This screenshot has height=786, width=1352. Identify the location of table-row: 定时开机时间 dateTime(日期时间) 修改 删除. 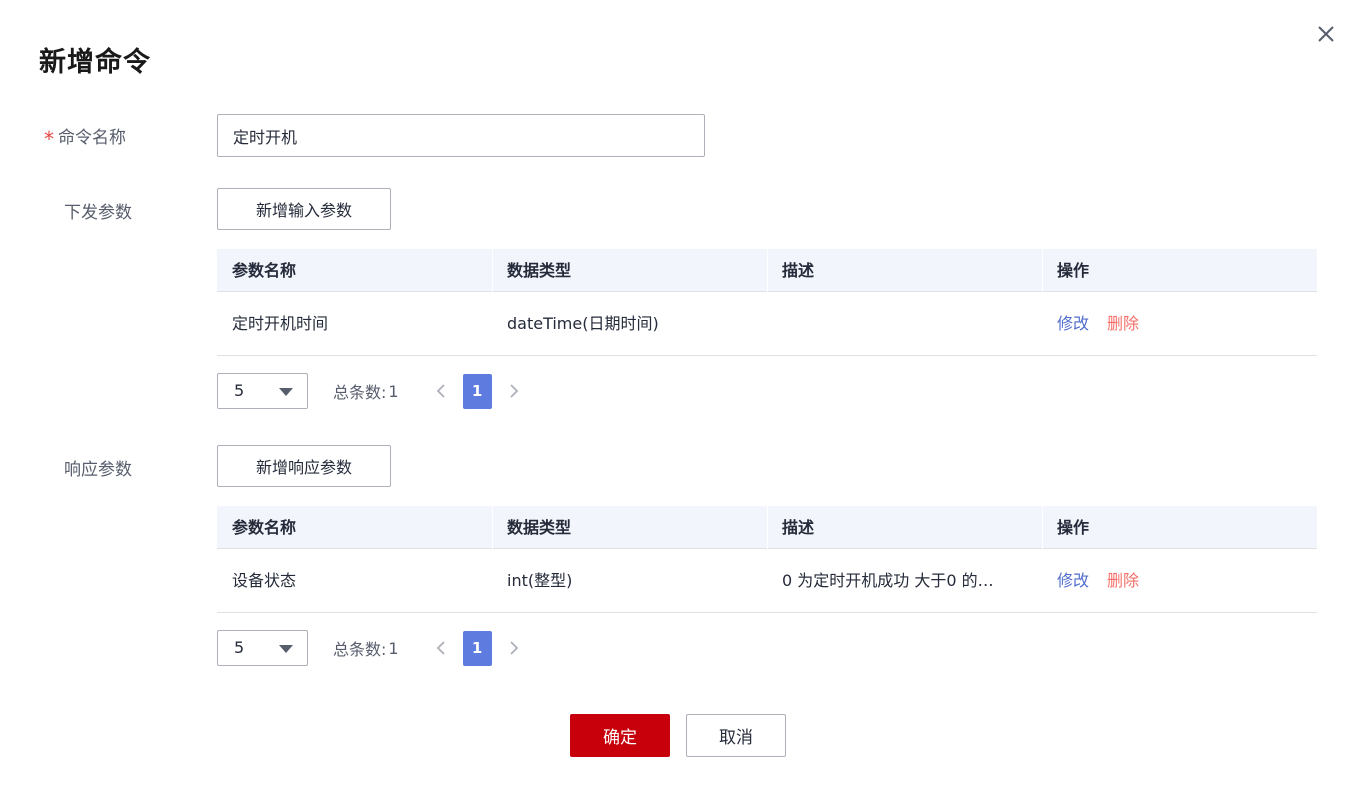
(767, 324).